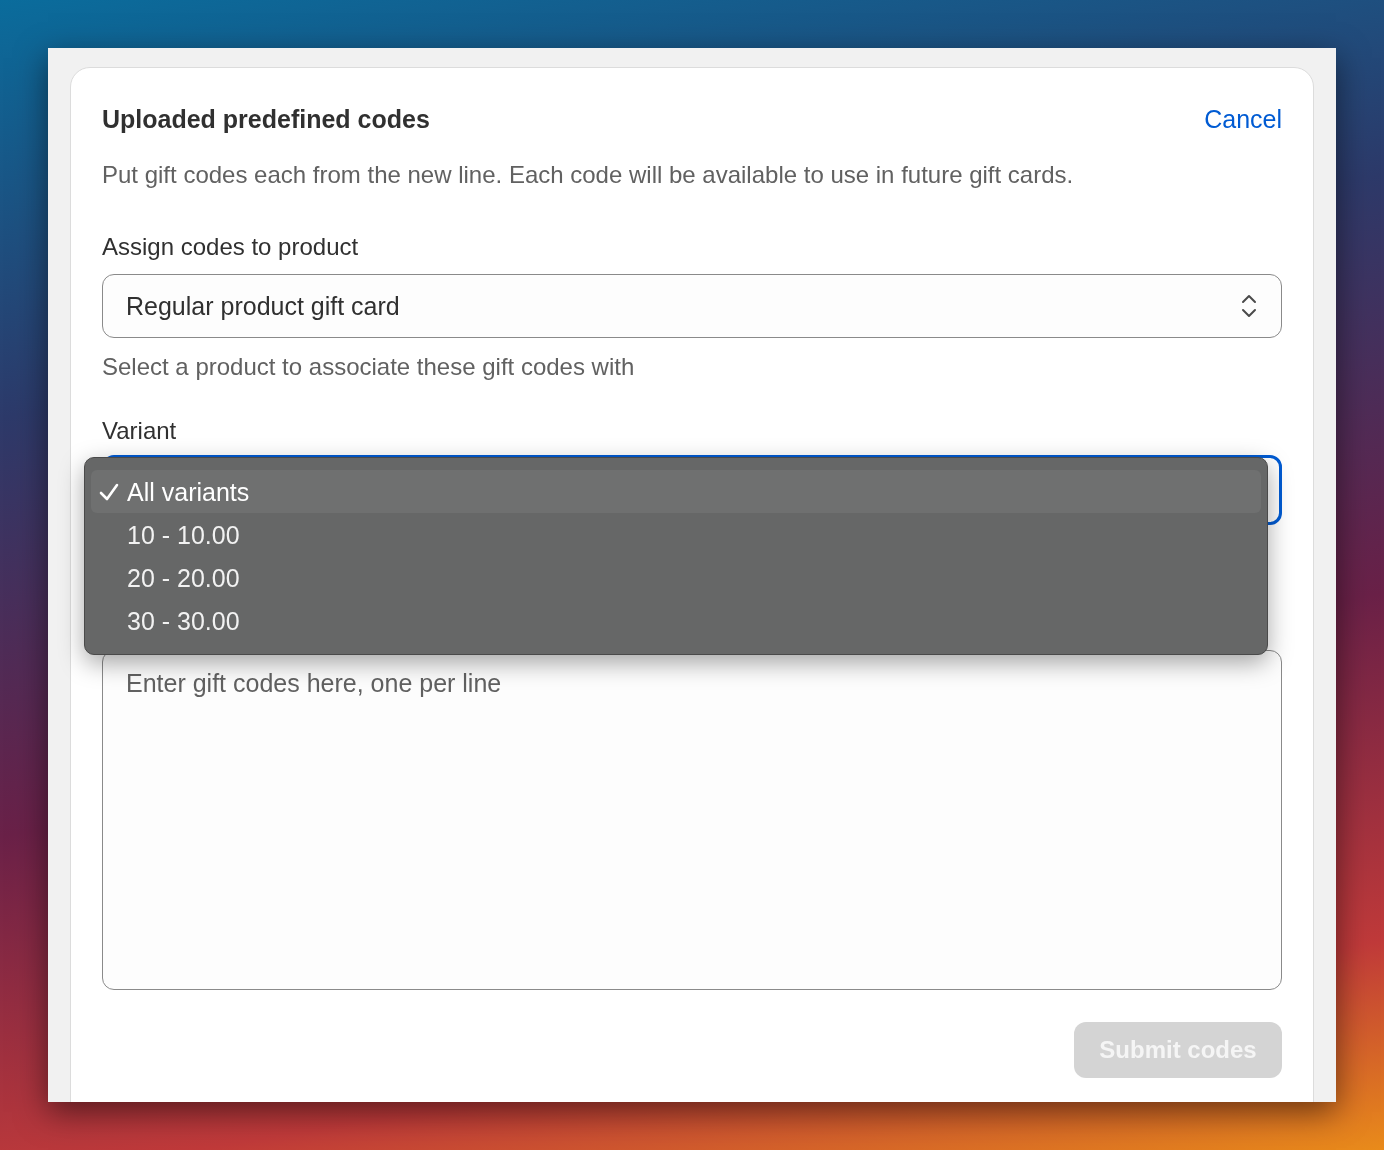 The image size is (1384, 1150). Describe the element at coordinates (266, 119) in the screenshot. I see `card-title: Uploaded predefined codes` at that location.